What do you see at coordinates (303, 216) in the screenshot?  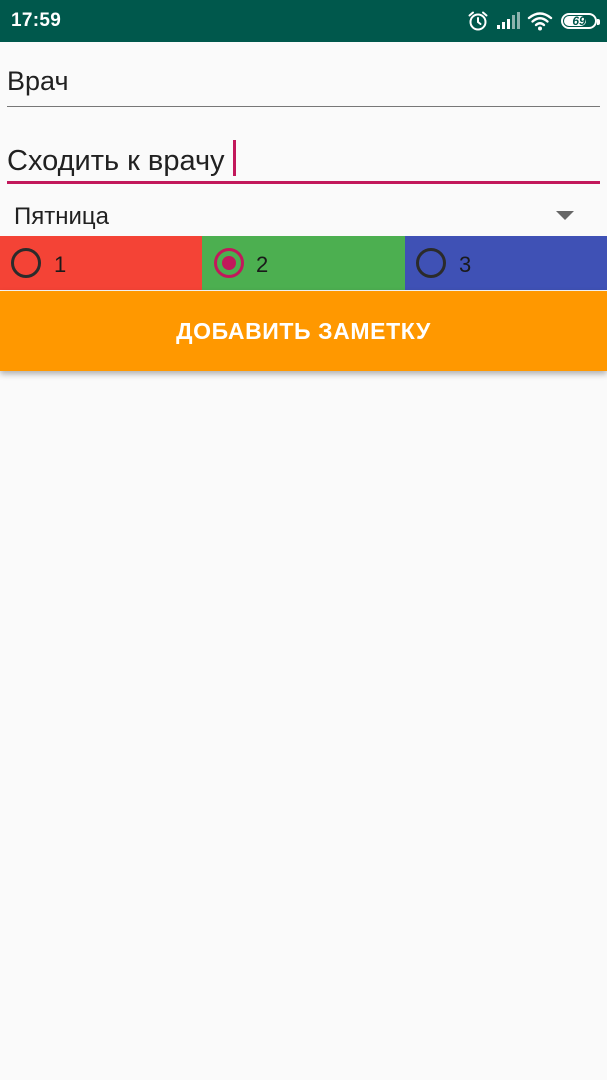 I see `day-spinner: Пятница` at bounding box center [303, 216].